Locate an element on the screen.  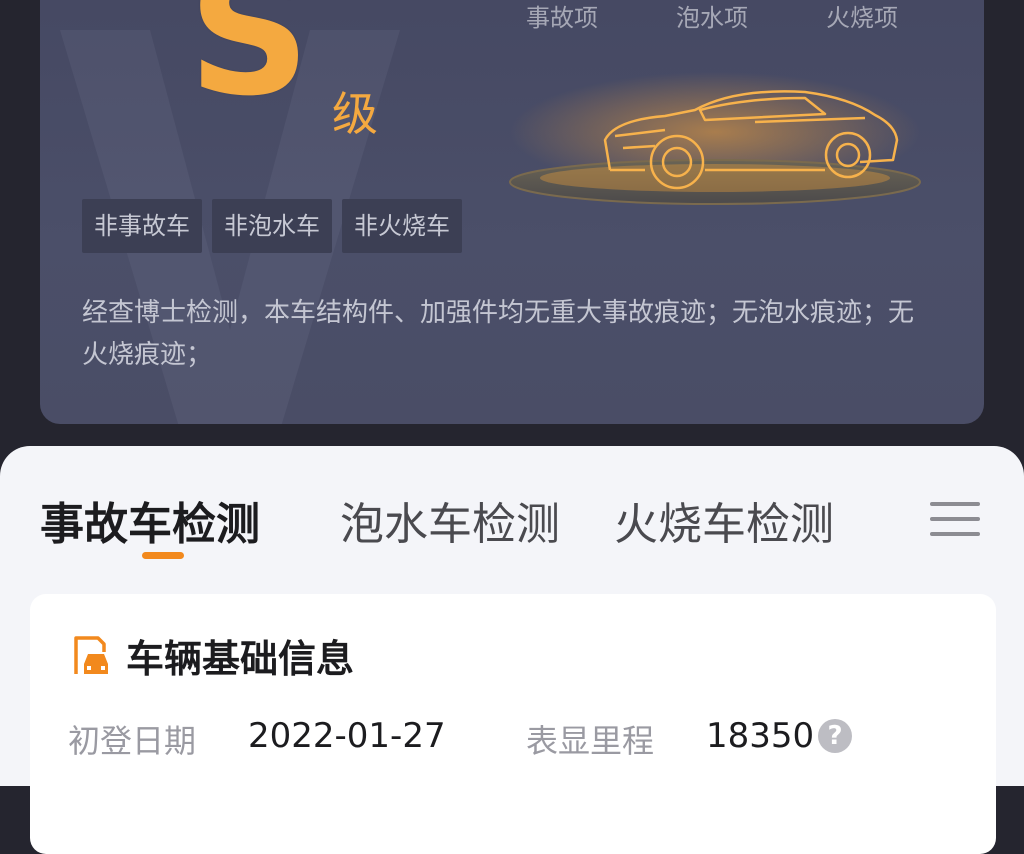
tab-accident-check: 事故车检测 is located at coordinates (150, 520).